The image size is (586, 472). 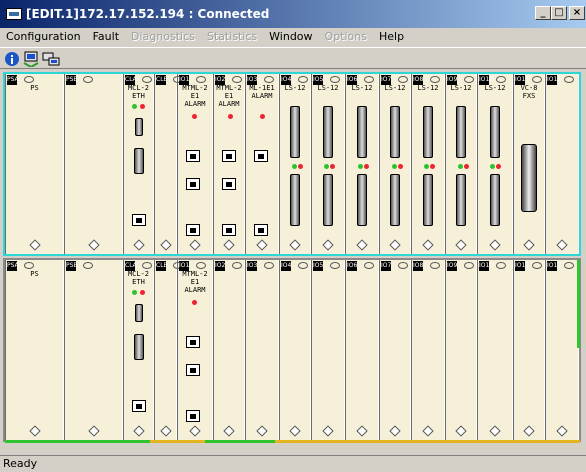 What do you see at coordinates (395, 164) in the screenshot?
I see `slot-io7: IO7 LS-12` at bounding box center [395, 164].